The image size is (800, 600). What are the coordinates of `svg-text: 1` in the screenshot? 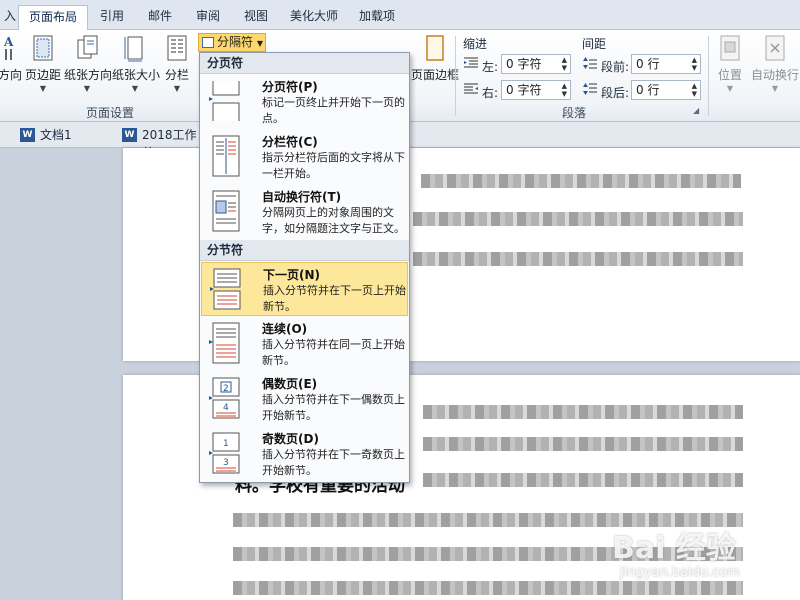 It's located at (226, 444).